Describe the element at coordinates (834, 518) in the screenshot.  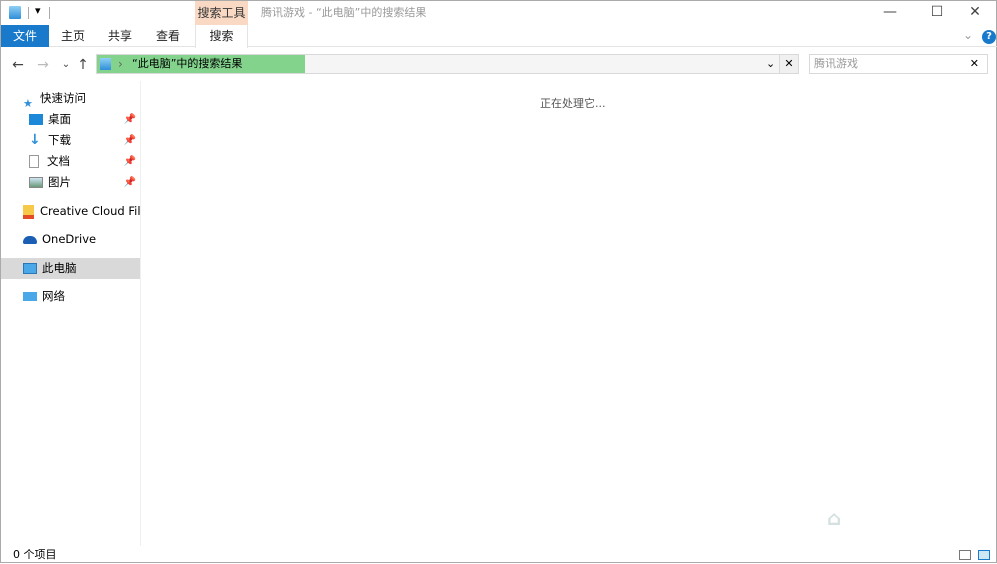
I see `watermark-logo: ⌂` at that location.